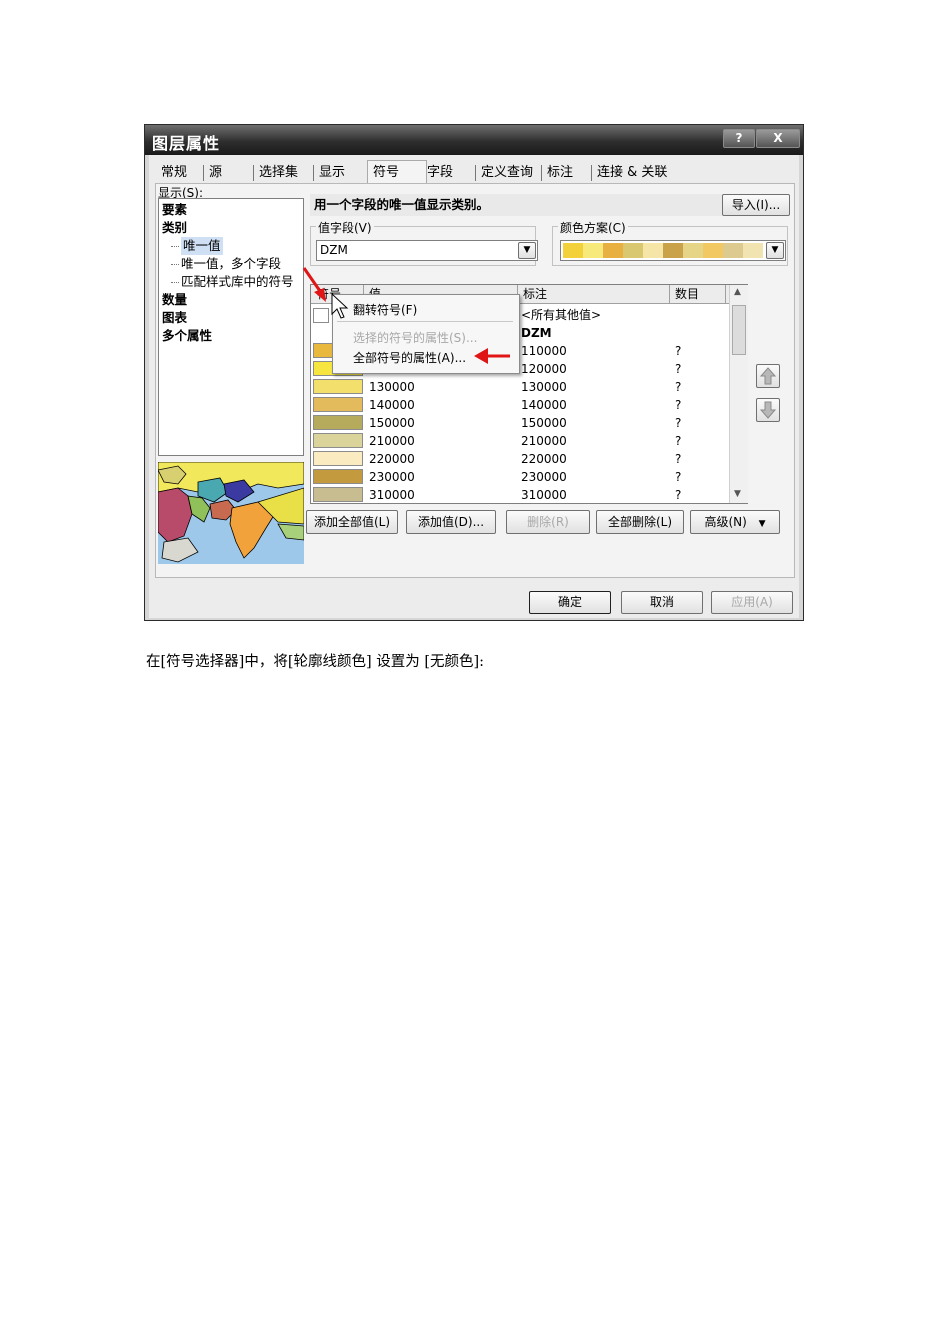 This screenshot has height=1344, width=950. What do you see at coordinates (231, 264) in the screenshot?
I see `tree-item: 唯一值，多个字段` at bounding box center [231, 264].